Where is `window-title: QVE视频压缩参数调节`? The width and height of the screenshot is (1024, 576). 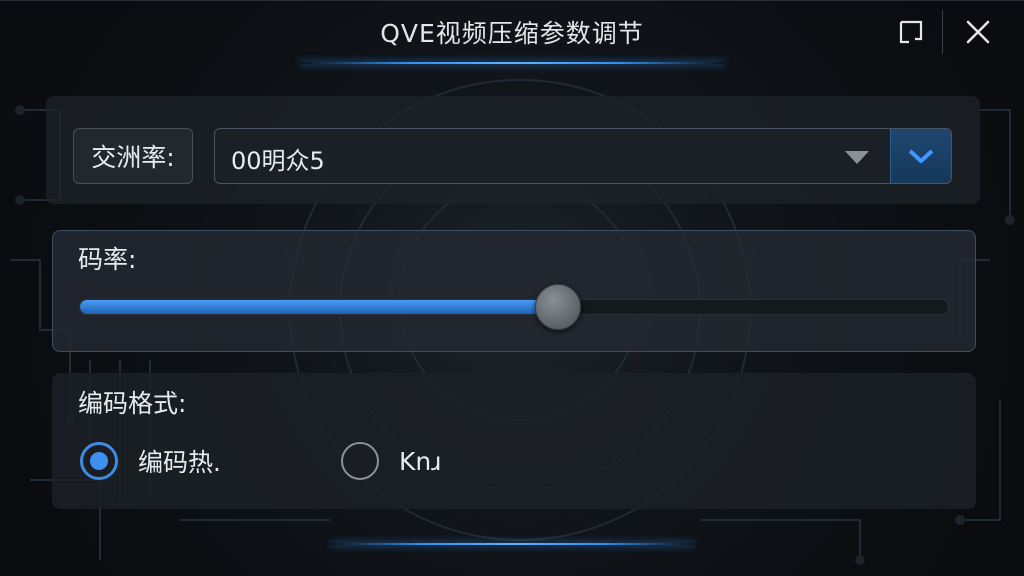
window-title: QVE视频压缩参数调节 is located at coordinates (512, 33).